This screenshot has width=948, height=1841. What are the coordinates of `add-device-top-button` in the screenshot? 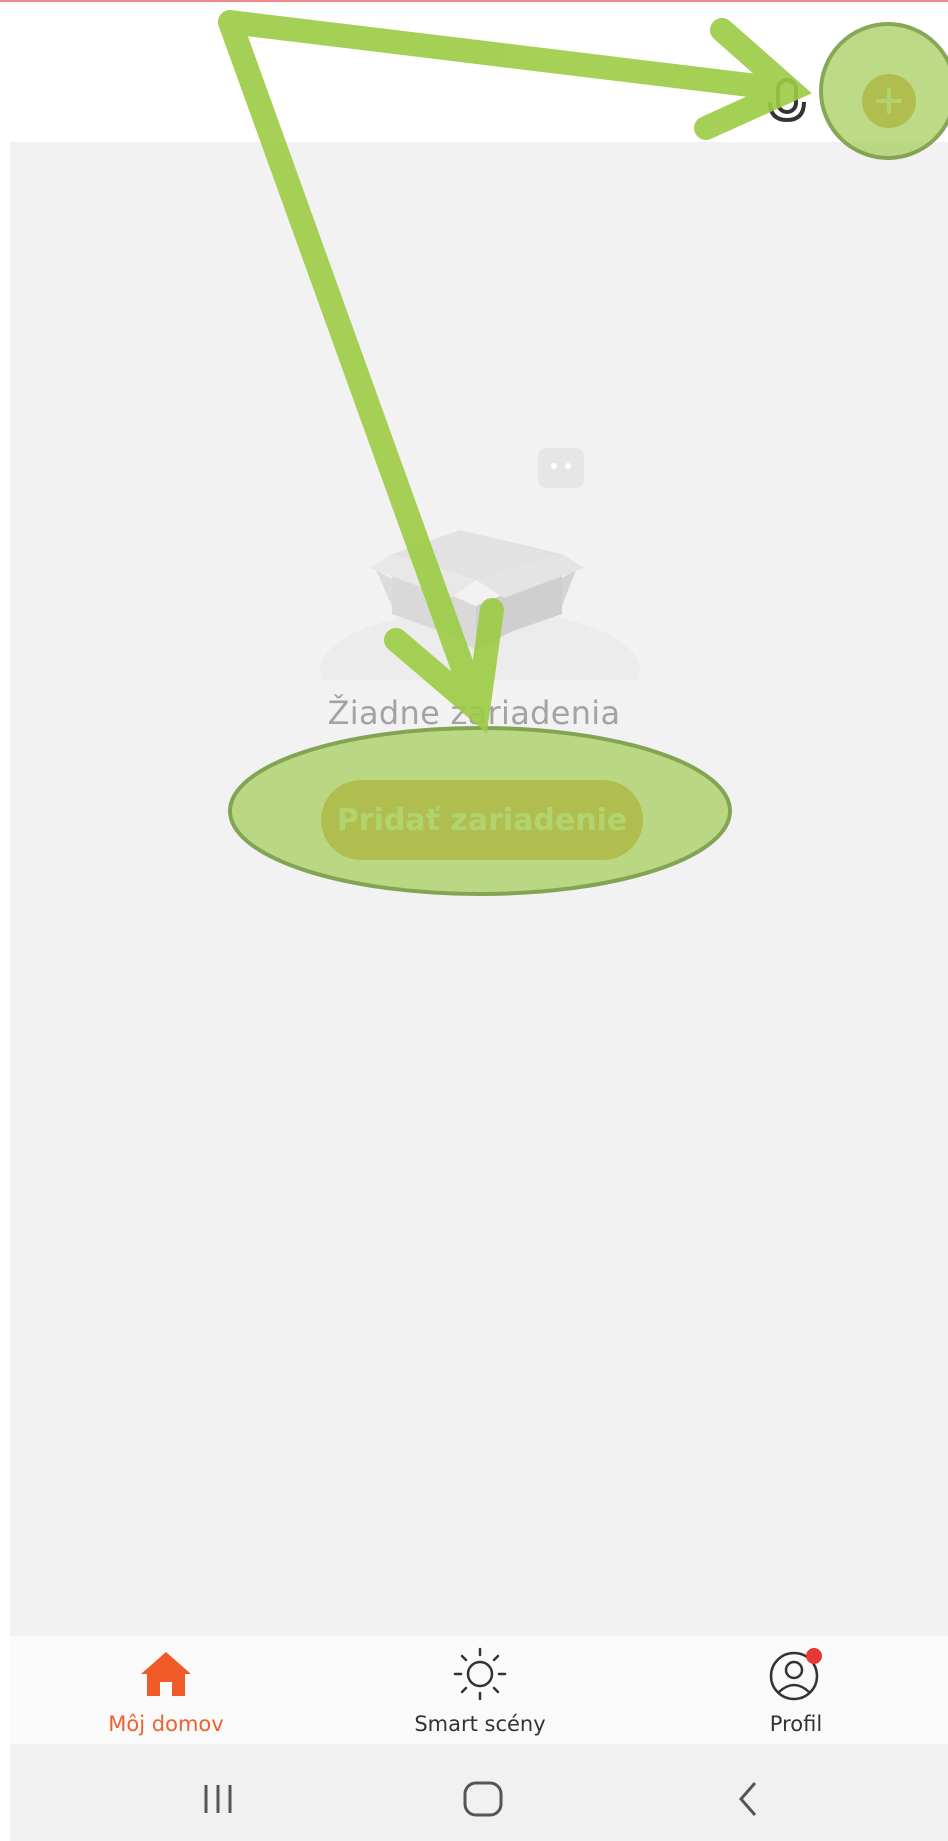 It's located at (889, 101).